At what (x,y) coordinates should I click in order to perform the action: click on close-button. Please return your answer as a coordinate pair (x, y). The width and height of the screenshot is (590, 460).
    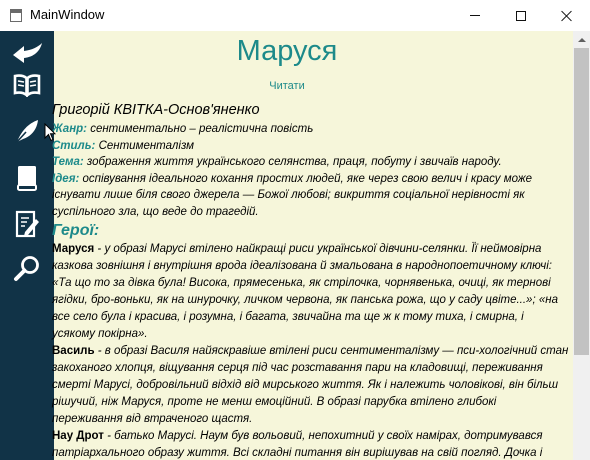
    Looking at the image, I should click on (567, 15).